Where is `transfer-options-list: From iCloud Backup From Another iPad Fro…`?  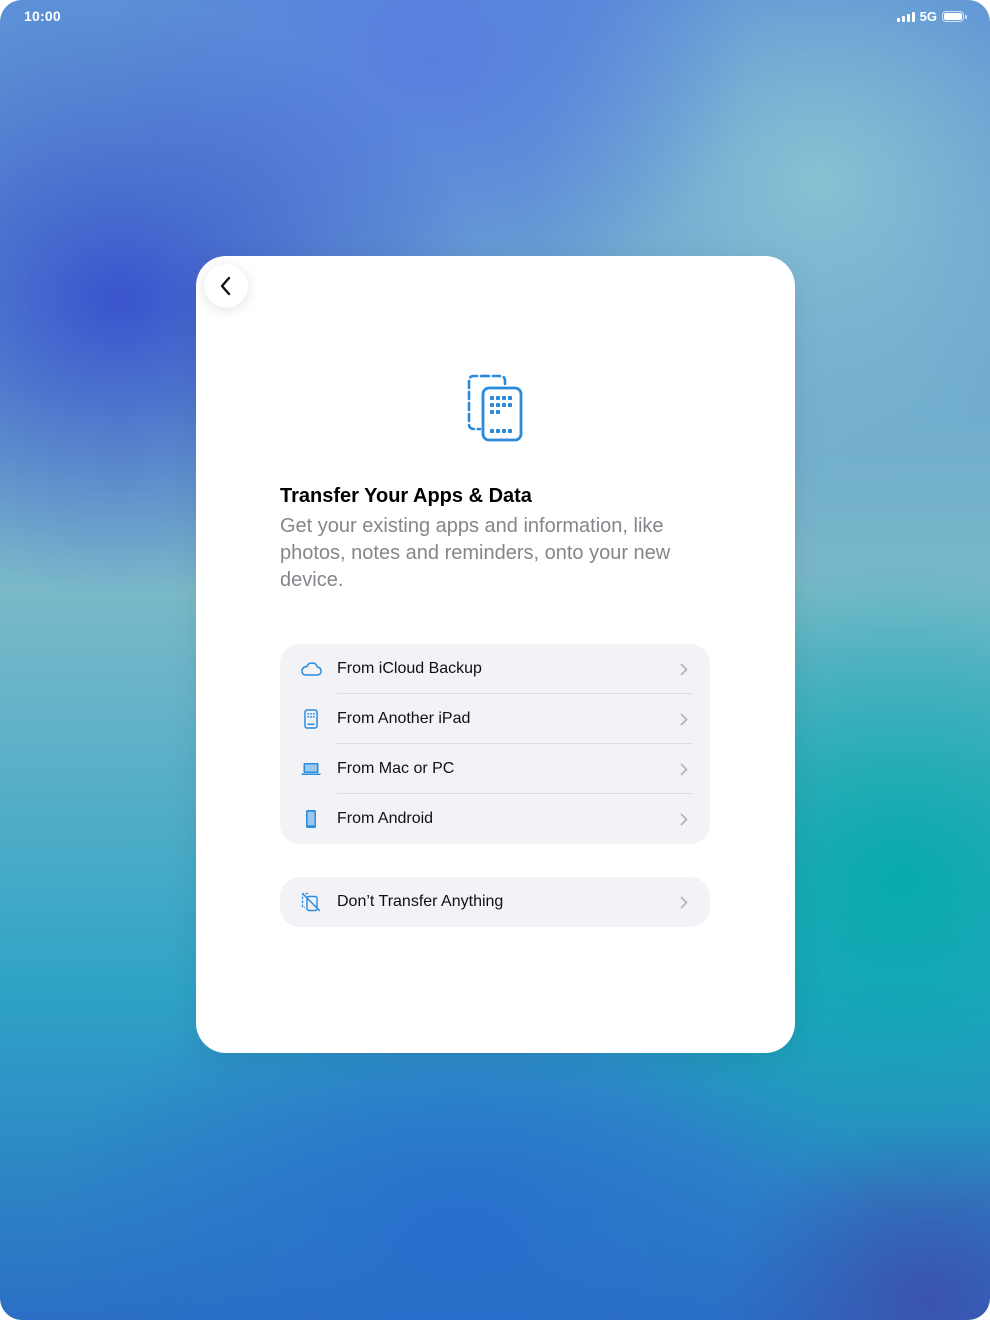 transfer-options-list: From iCloud Backup From Another iPad Fro… is located at coordinates (495, 744).